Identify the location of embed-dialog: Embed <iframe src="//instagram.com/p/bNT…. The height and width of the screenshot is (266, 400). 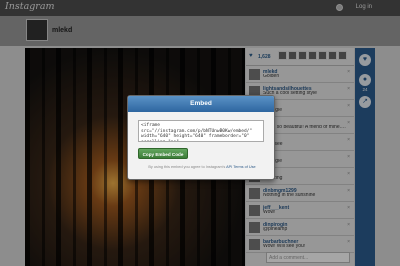
(201, 137).